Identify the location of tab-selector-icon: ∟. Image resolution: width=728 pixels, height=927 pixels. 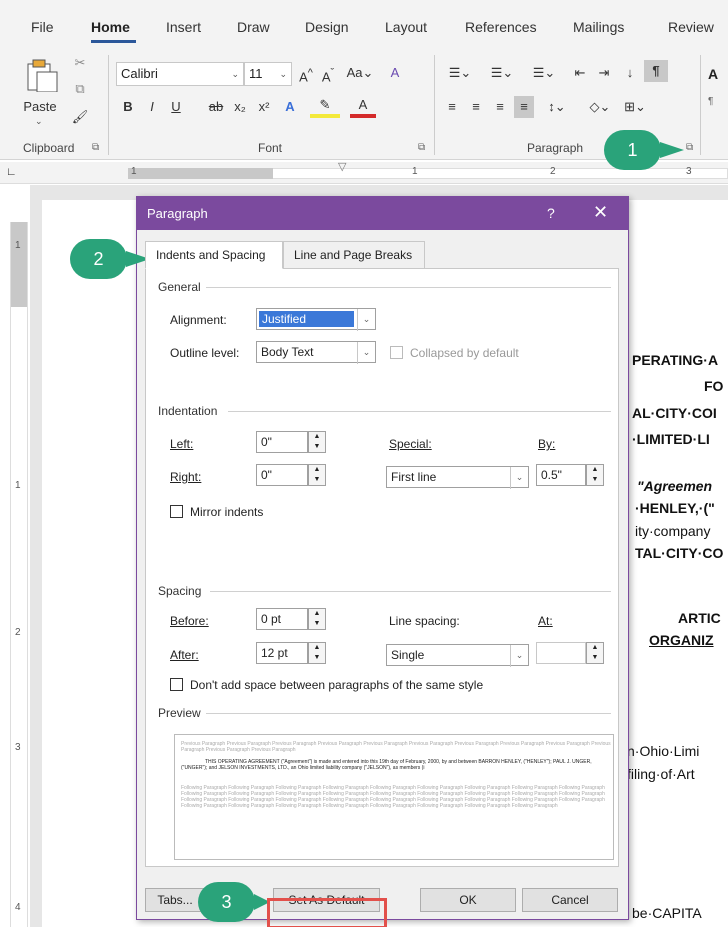
(11, 172).